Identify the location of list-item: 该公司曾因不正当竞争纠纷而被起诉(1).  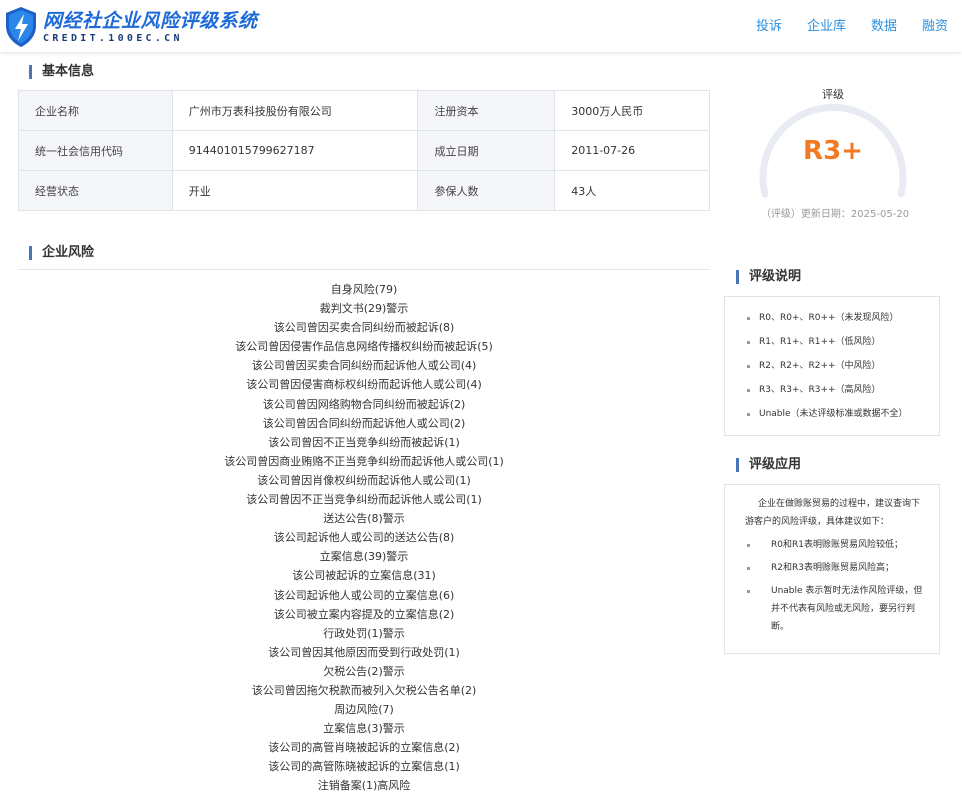
(364, 442).